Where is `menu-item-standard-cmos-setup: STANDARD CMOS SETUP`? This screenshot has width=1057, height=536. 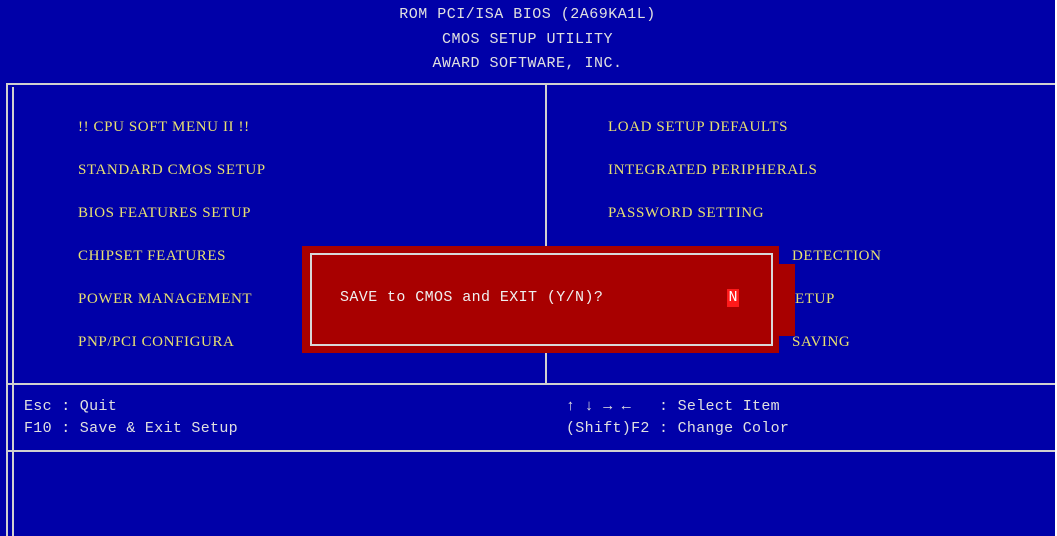 menu-item-standard-cmos-setup: STANDARD CMOS SETUP is located at coordinates (172, 170).